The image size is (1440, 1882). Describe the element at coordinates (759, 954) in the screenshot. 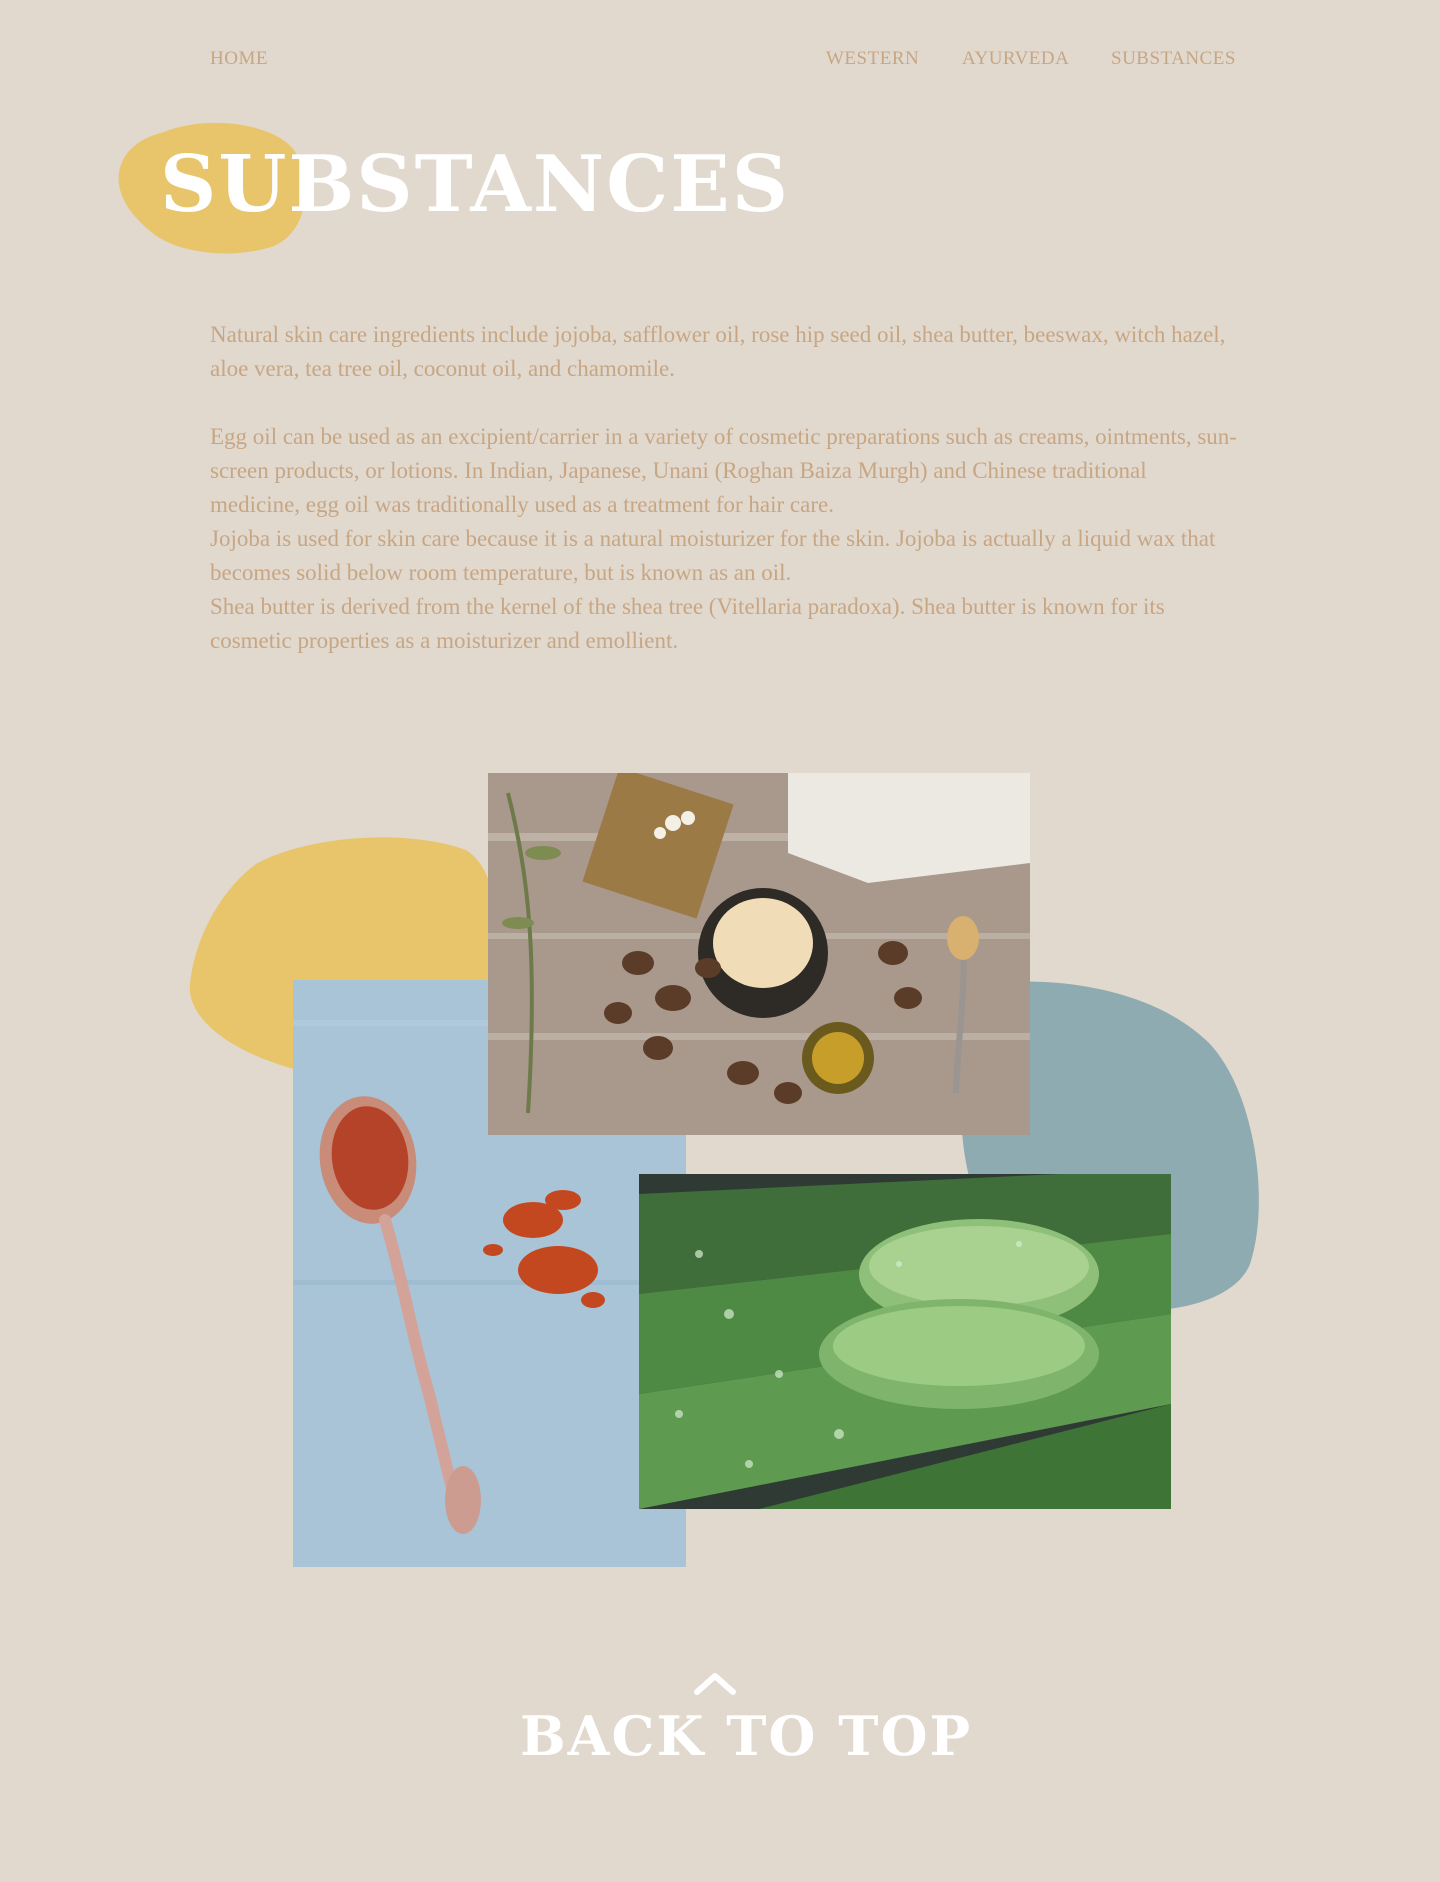

I see `shea-butter-photo` at that location.